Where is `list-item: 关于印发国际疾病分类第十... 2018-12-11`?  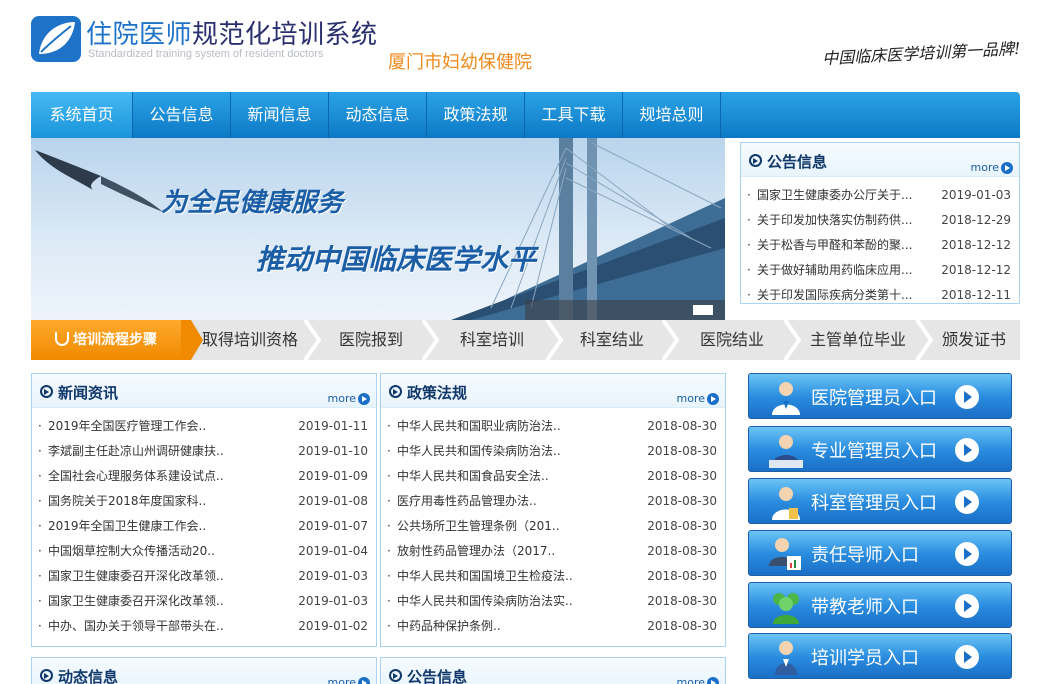
list-item: 关于印发国际疾病分类第十... 2018-12-11 is located at coordinates (880, 295).